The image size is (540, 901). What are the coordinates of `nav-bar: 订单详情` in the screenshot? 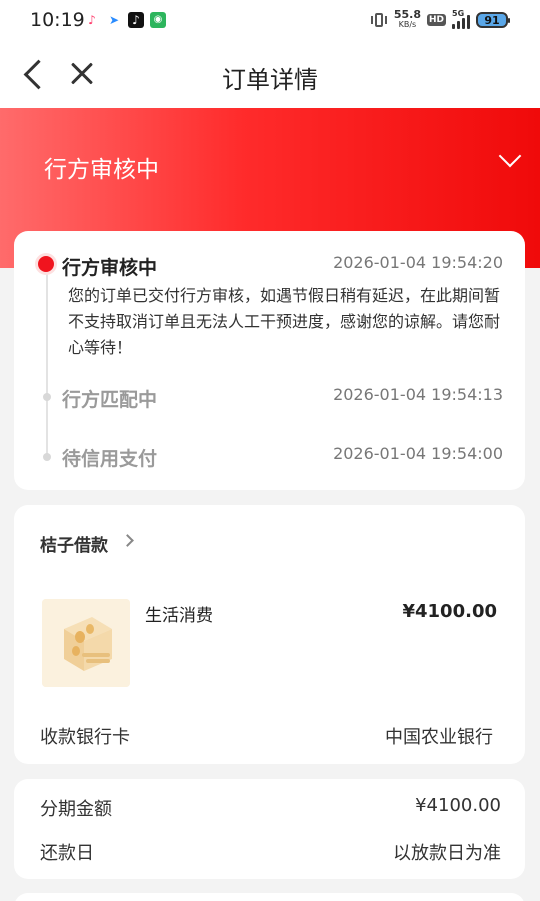 It's located at (270, 75).